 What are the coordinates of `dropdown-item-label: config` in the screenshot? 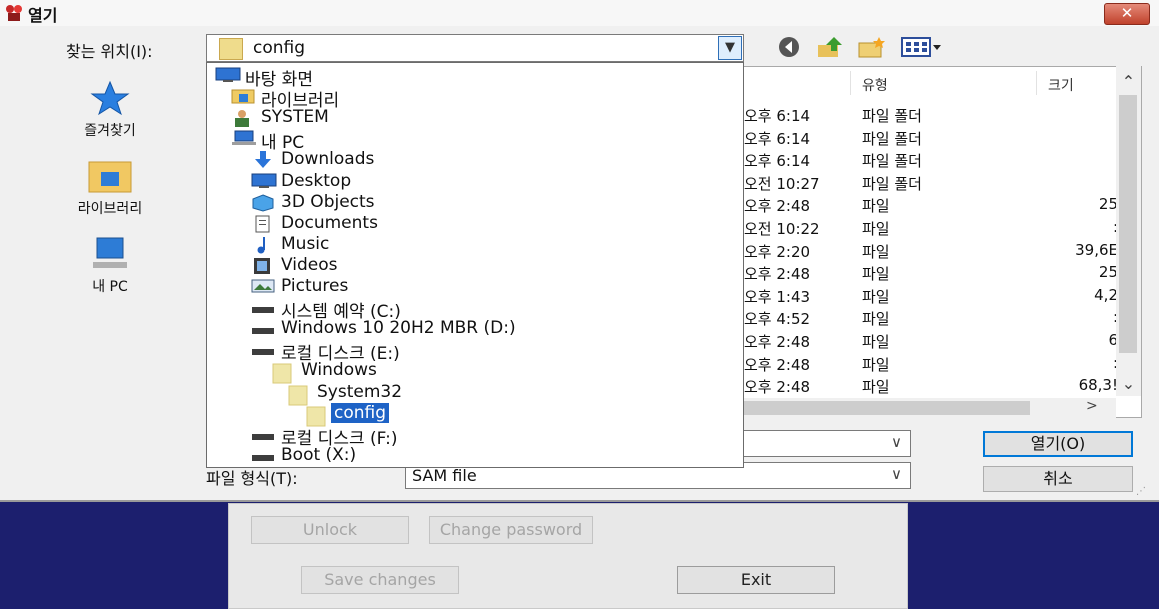 It's located at (360, 412).